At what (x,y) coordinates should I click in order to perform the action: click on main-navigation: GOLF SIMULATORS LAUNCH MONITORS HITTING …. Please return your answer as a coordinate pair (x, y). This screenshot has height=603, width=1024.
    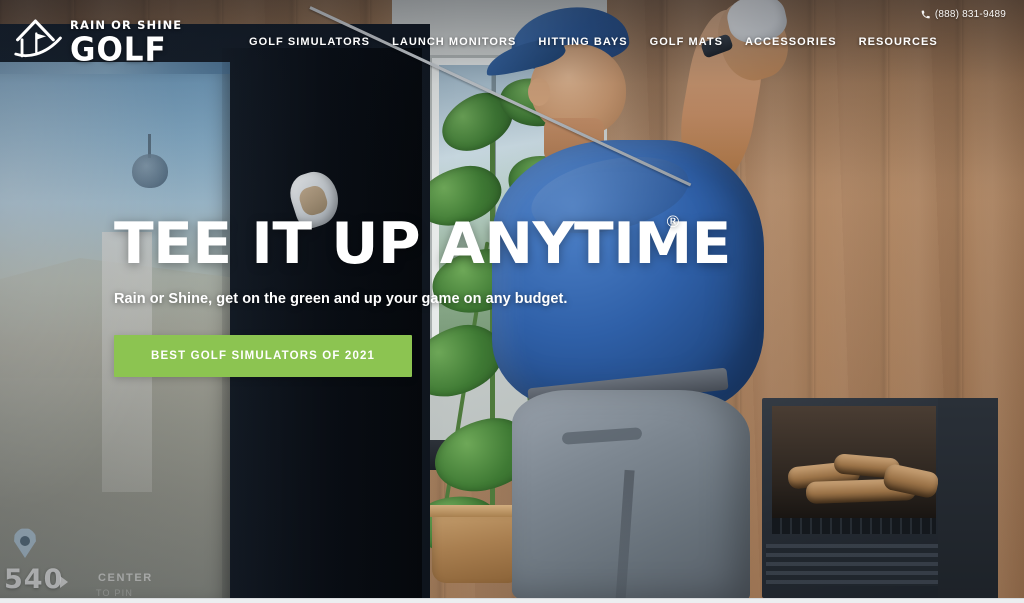
    Looking at the image, I should click on (593, 42).